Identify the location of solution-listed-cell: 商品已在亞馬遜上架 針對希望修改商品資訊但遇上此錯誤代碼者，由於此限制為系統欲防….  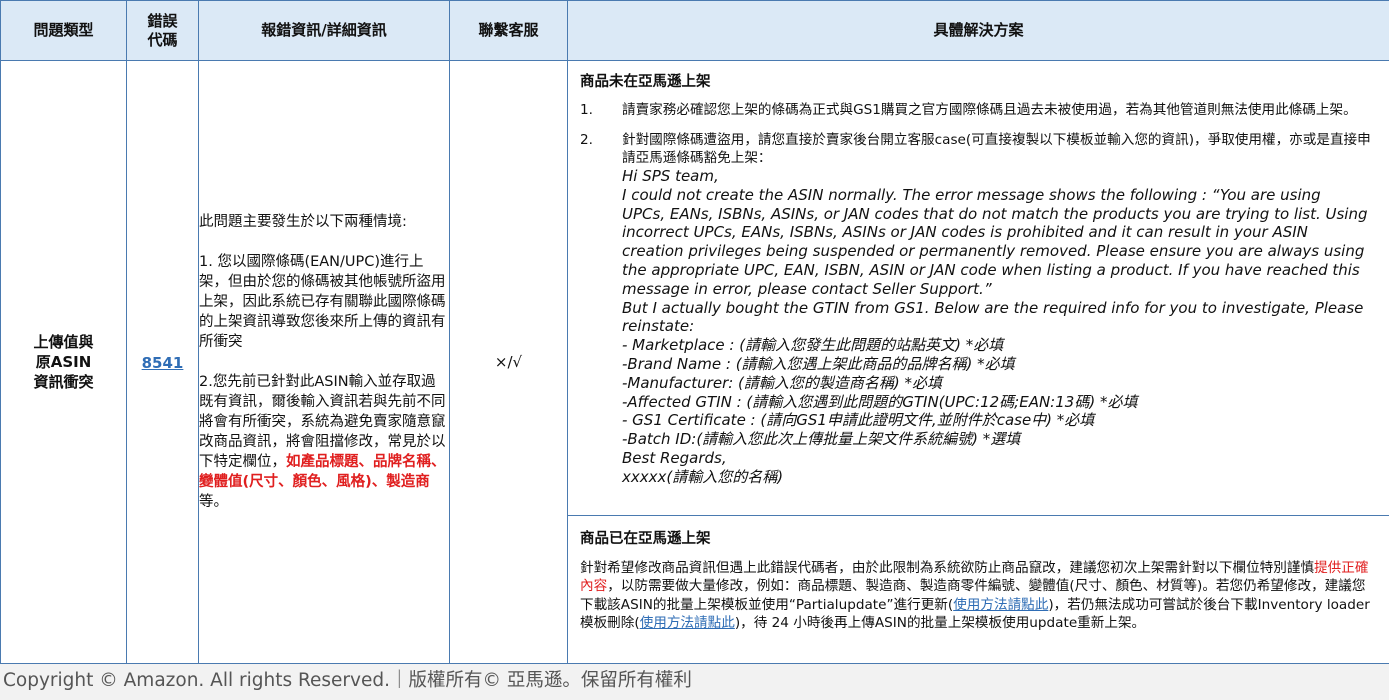
(978, 589).